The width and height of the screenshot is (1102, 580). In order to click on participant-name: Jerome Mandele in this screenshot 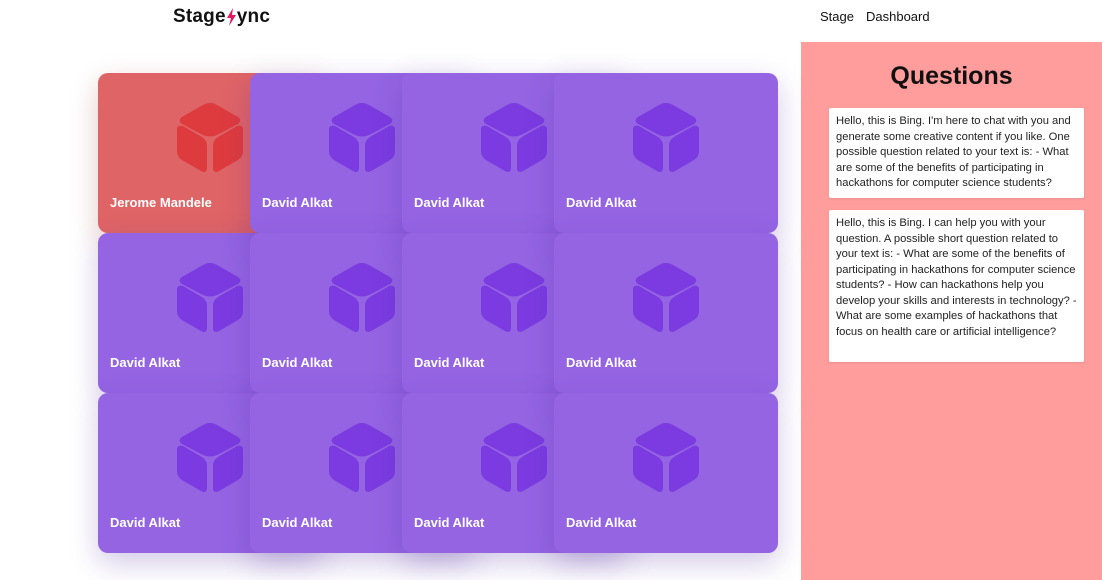, I will do `click(161, 202)`.